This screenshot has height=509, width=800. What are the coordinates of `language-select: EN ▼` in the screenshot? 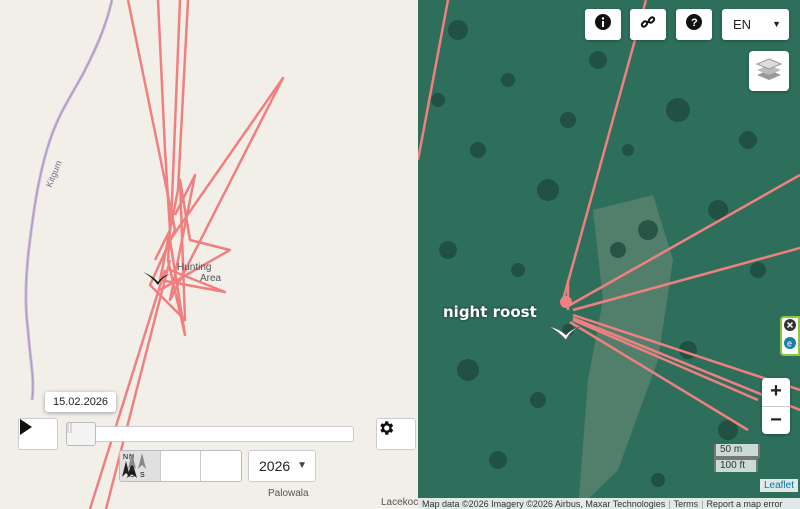 It's located at (755, 24).